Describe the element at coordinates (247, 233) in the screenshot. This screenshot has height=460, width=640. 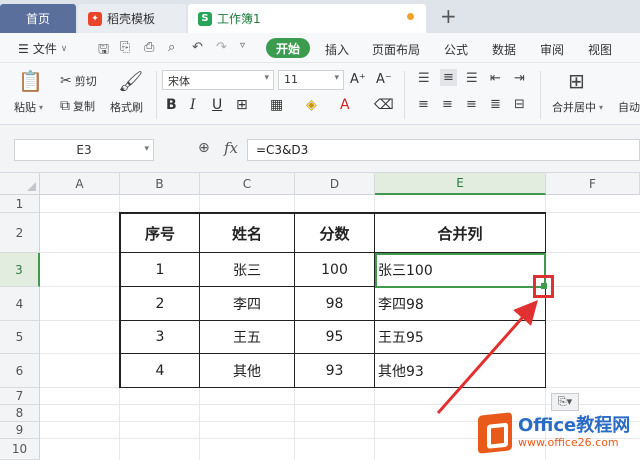
I see `table-header-cell-name: 姓名` at that location.